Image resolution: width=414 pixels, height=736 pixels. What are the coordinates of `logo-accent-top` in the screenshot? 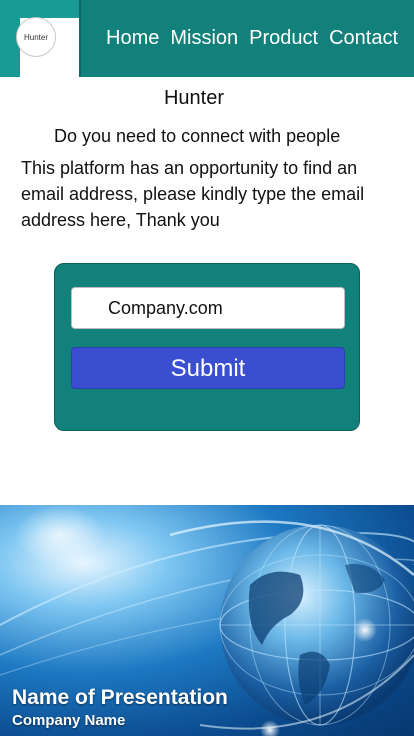 It's located at (49, 9).